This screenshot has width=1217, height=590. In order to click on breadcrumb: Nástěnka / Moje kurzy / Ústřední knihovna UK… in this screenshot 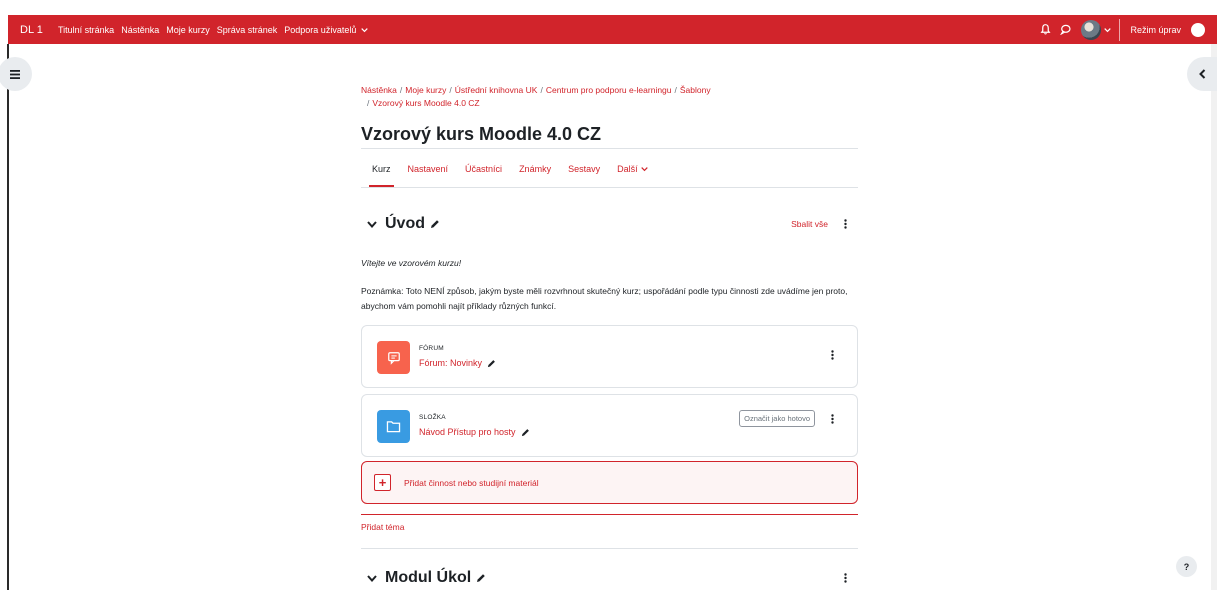, I will do `click(609, 97)`.